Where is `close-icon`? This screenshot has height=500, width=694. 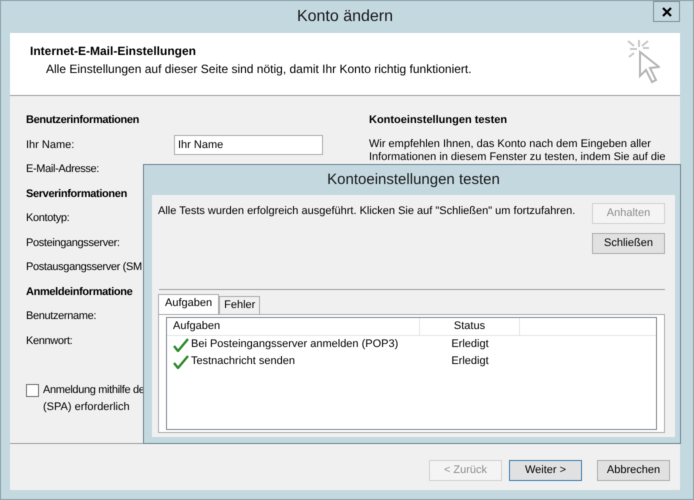 close-icon is located at coordinates (667, 11).